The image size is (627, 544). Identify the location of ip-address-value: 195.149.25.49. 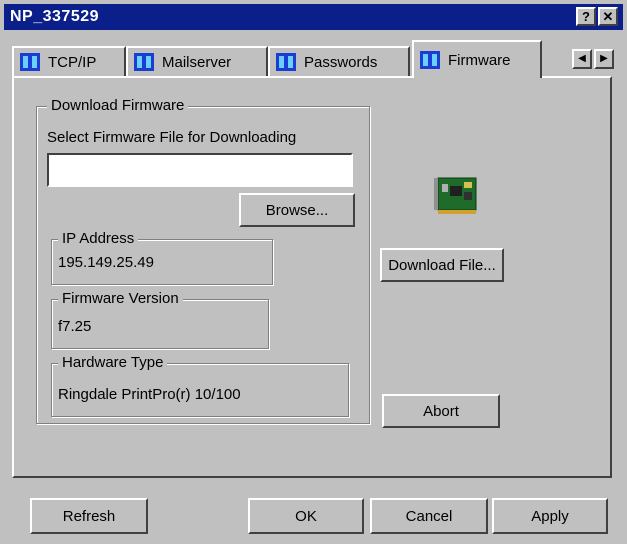
(106, 262).